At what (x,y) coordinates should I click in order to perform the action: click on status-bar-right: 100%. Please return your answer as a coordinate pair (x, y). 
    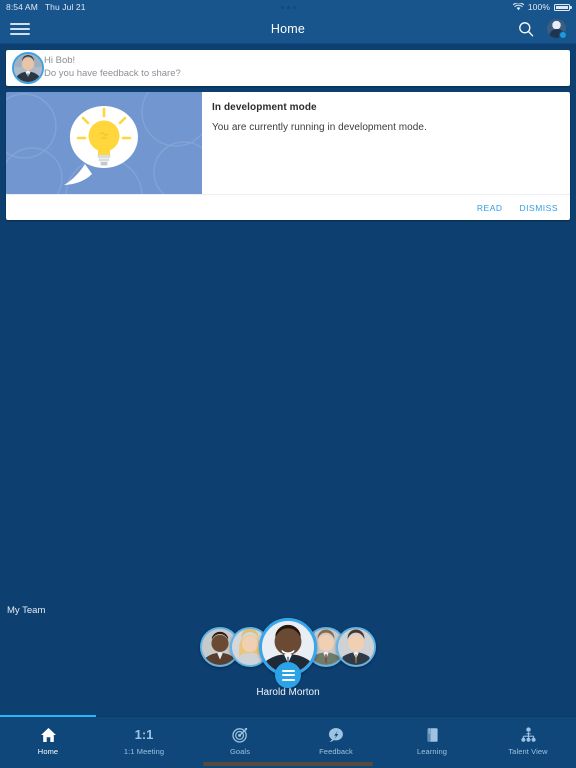
    Looking at the image, I should click on (542, 7).